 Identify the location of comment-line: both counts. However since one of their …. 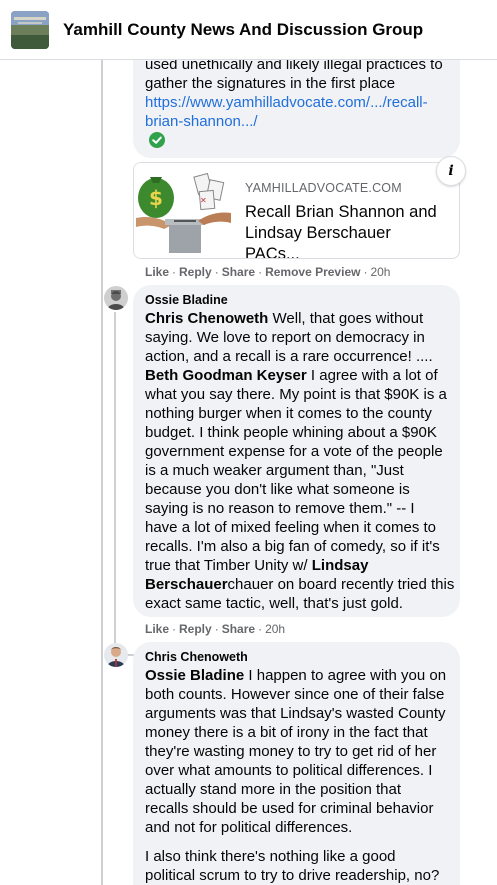
(295, 694).